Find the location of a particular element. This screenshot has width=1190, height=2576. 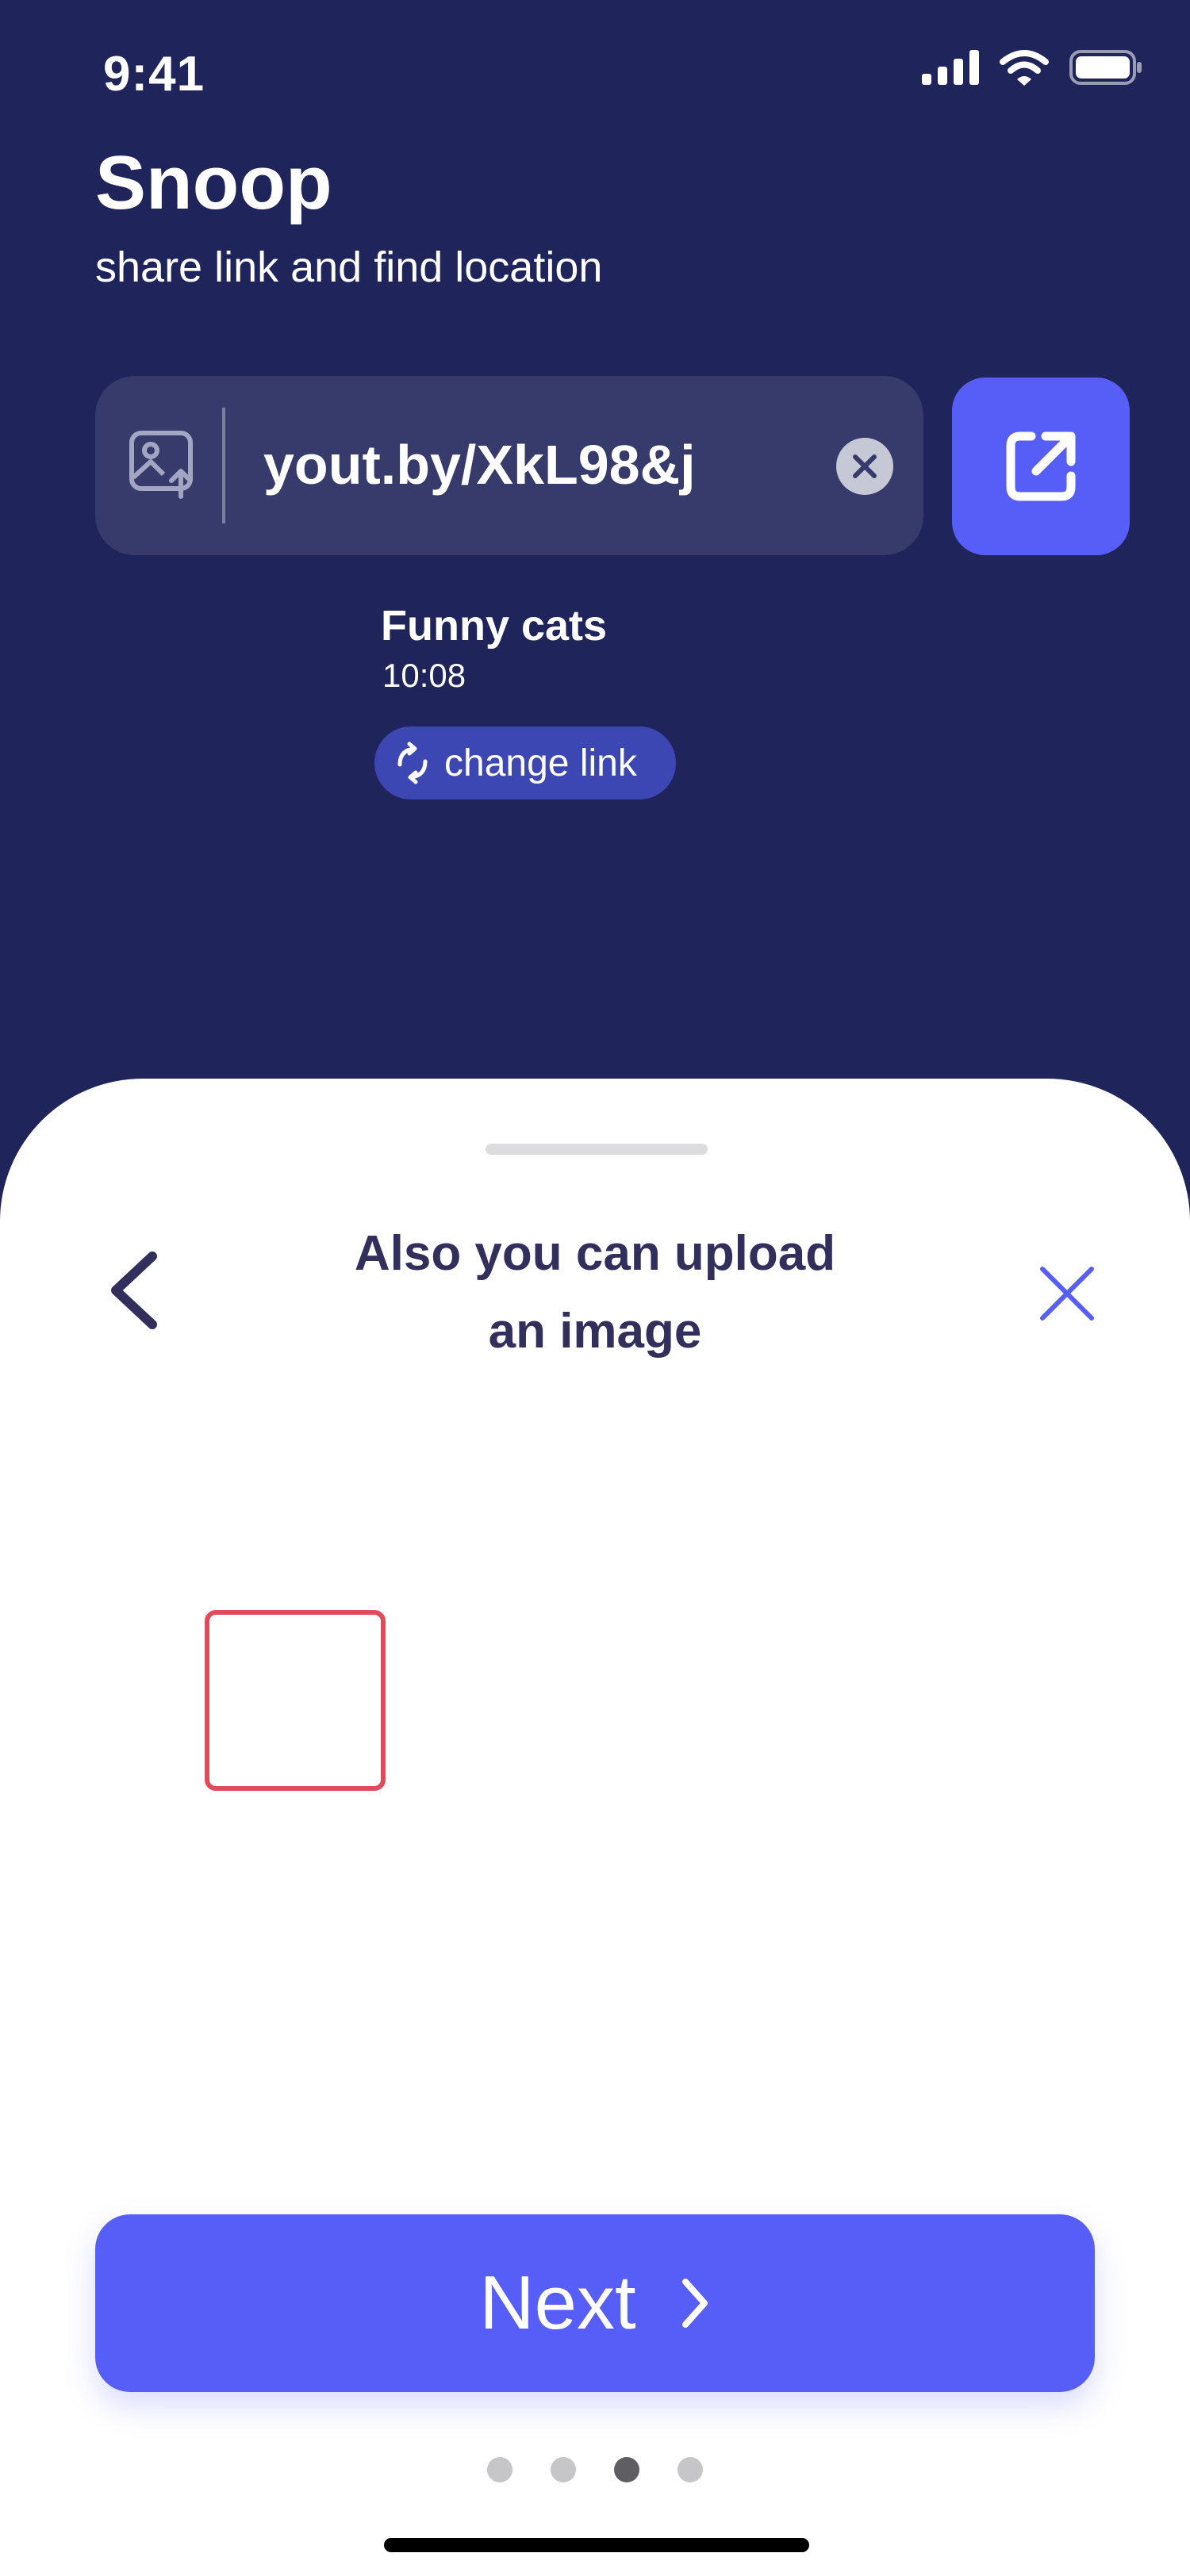

sheet-title-line-1: Also you can upload is located at coordinates (595, 1253).